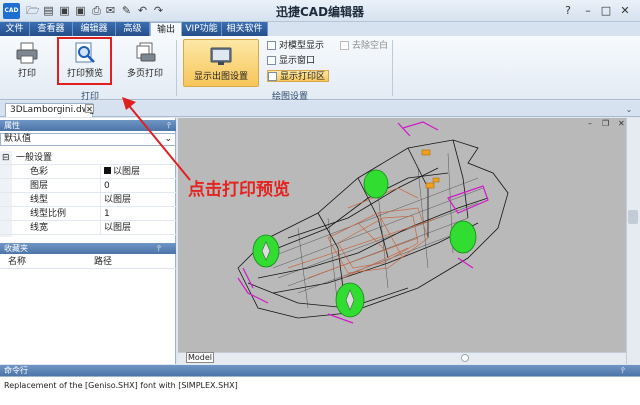 Image resolution: width=640 pixels, height=405 pixels. What do you see at coordinates (320, 109) in the screenshot?
I see `document-tab-bar` at bounding box center [320, 109].